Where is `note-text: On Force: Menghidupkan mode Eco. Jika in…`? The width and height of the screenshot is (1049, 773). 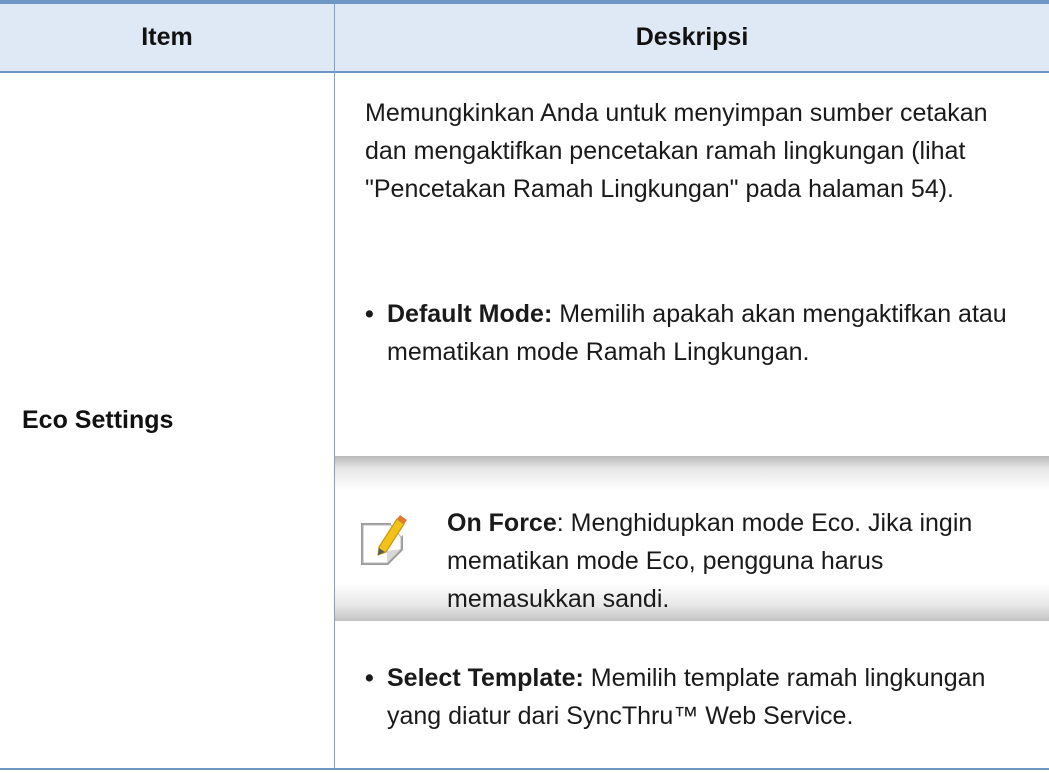 note-text: On Force: Menghidupkan mode Eco. Jika in… is located at coordinates (742, 561).